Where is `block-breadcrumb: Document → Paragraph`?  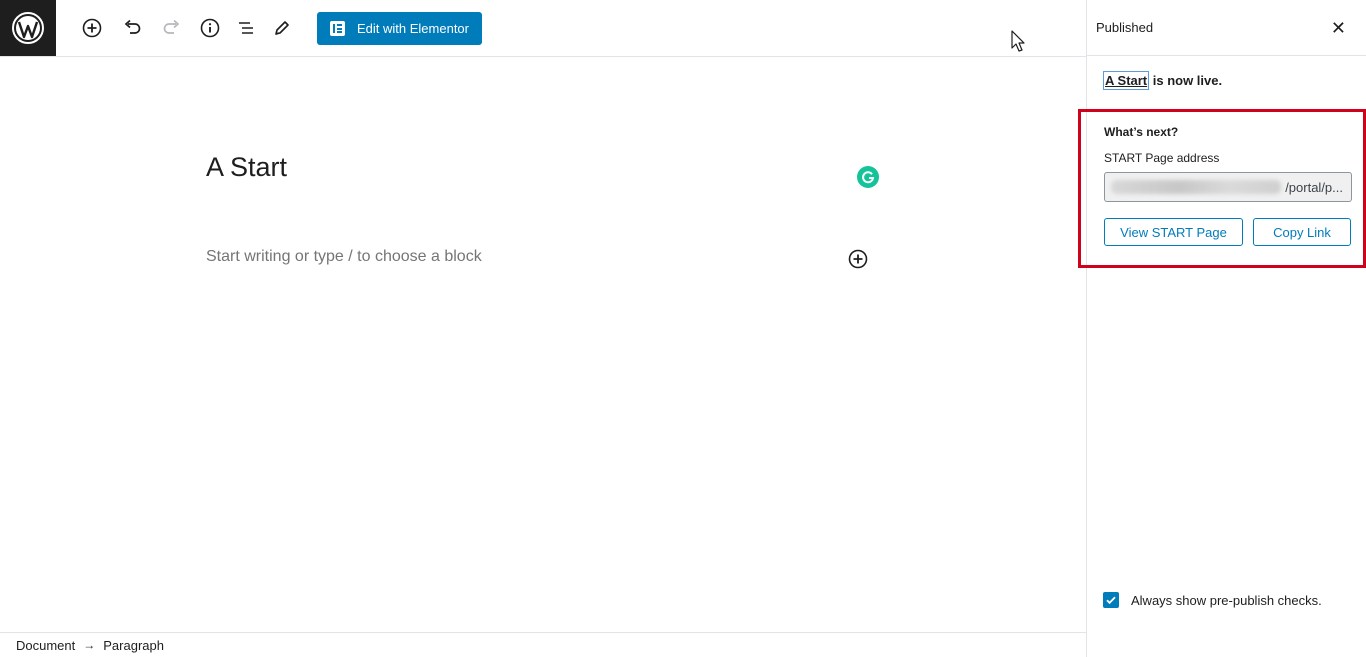
block-breadcrumb: Document → Paragraph is located at coordinates (543, 644).